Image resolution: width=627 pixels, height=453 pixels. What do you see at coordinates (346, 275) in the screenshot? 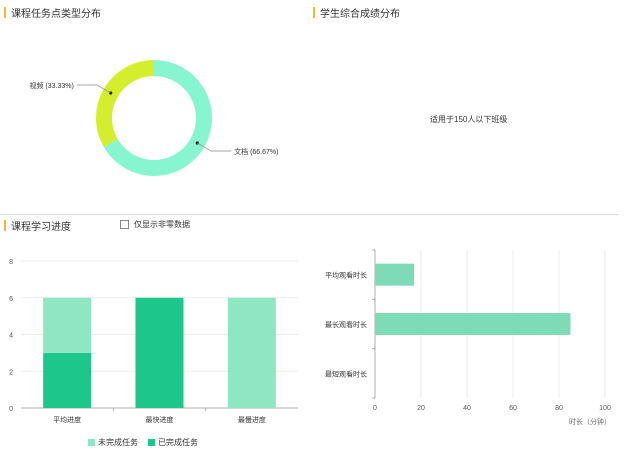
I see `y-tick-label: 平均观看时长` at bounding box center [346, 275].